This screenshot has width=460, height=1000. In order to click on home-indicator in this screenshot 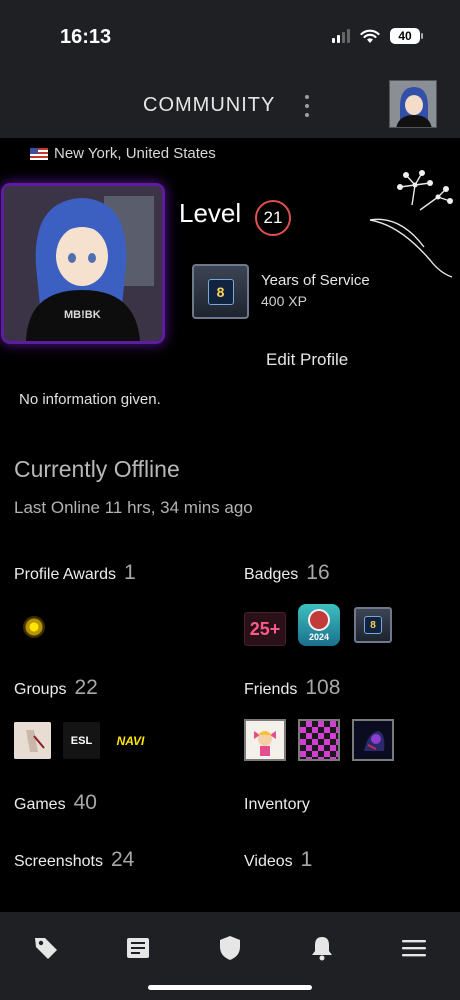, I will do `click(230, 987)`.